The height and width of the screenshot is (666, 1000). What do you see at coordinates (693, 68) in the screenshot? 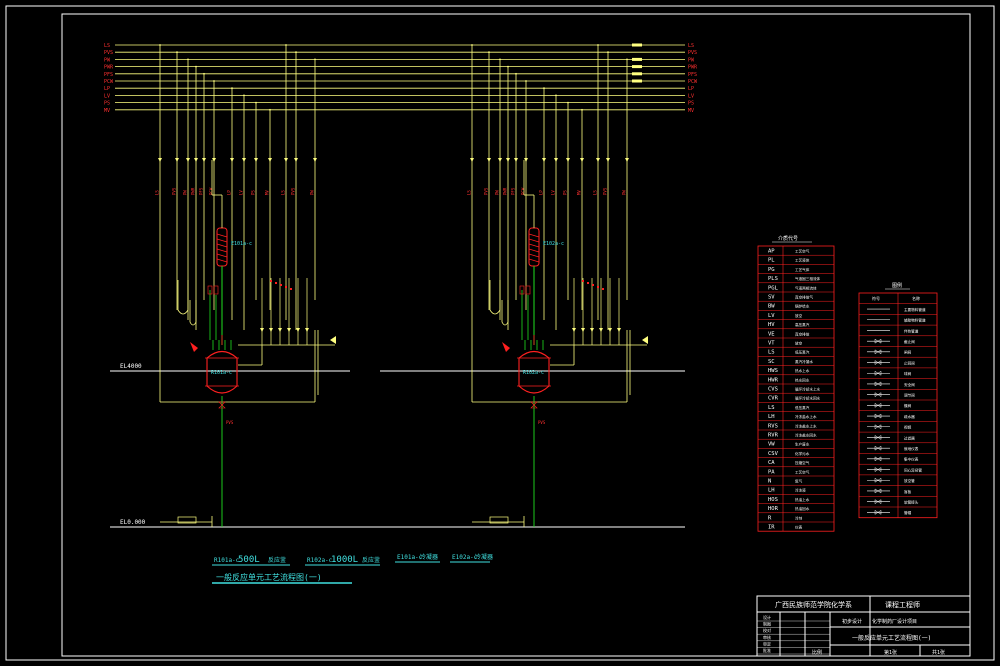
I see `bus-label-right: PWR` at bounding box center [693, 68].